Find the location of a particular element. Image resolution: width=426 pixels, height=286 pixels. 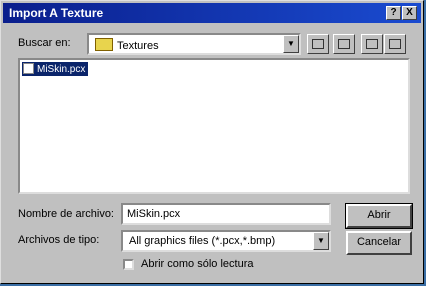

help-button: ? is located at coordinates (393, 13).